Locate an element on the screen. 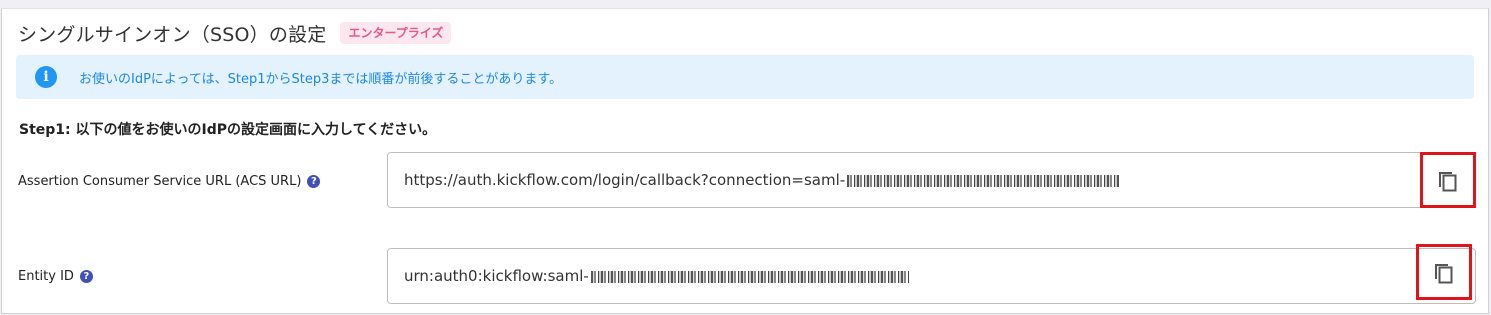 The height and width of the screenshot is (315, 1491). entity-id-value: urn:auth0:kickflow:saml- is located at coordinates (656, 276).